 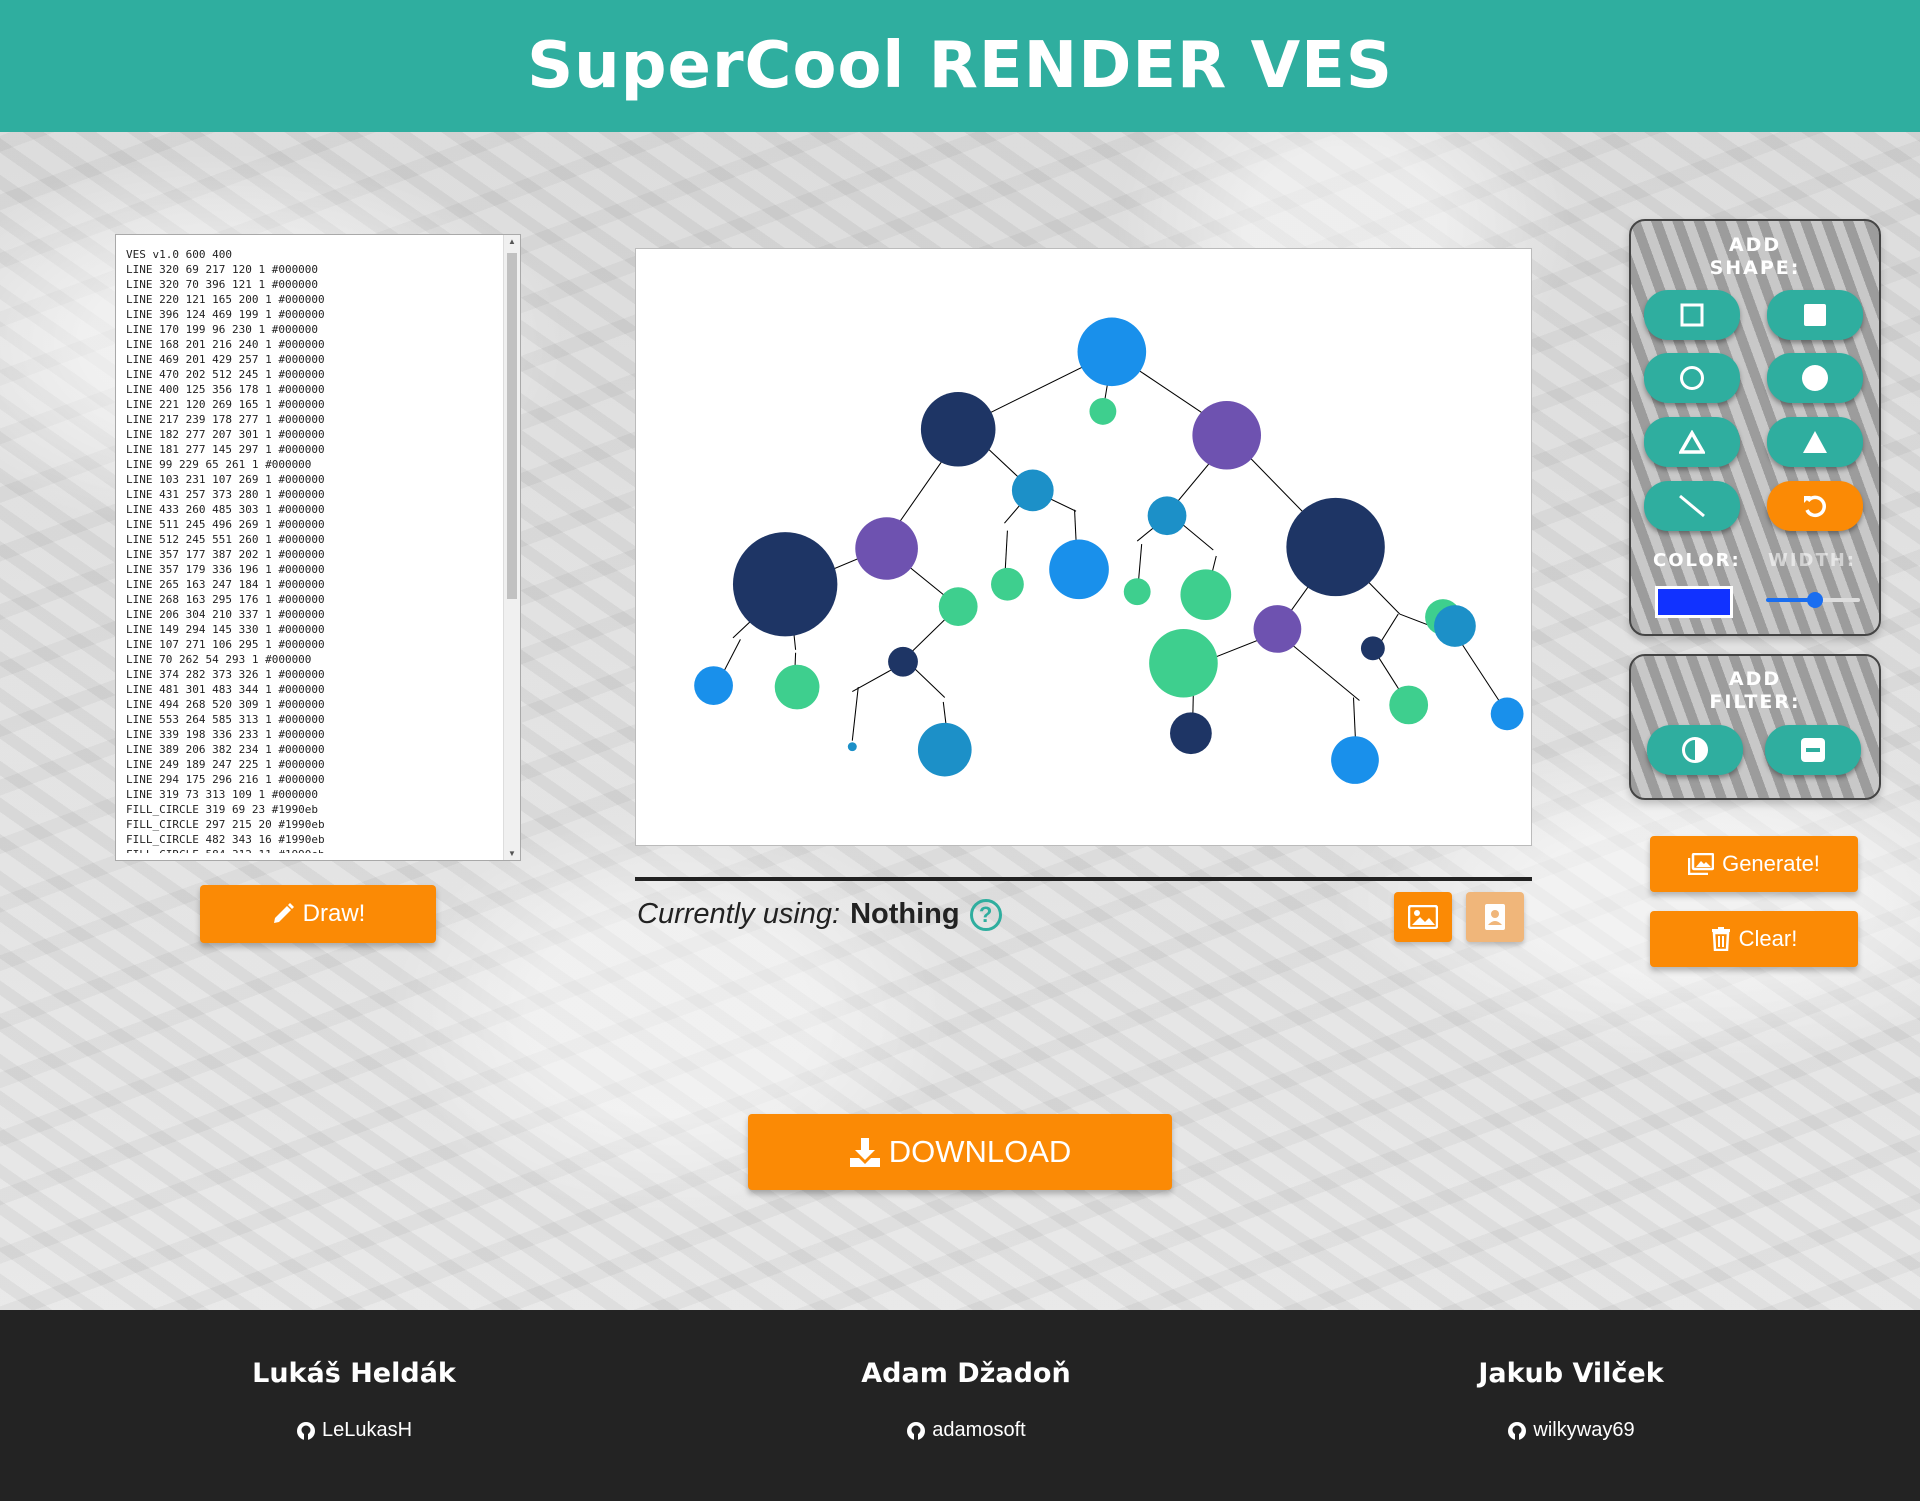 I want to click on code-line: LINE 469 201 429 257 1 #000000, so click(x=225, y=359).